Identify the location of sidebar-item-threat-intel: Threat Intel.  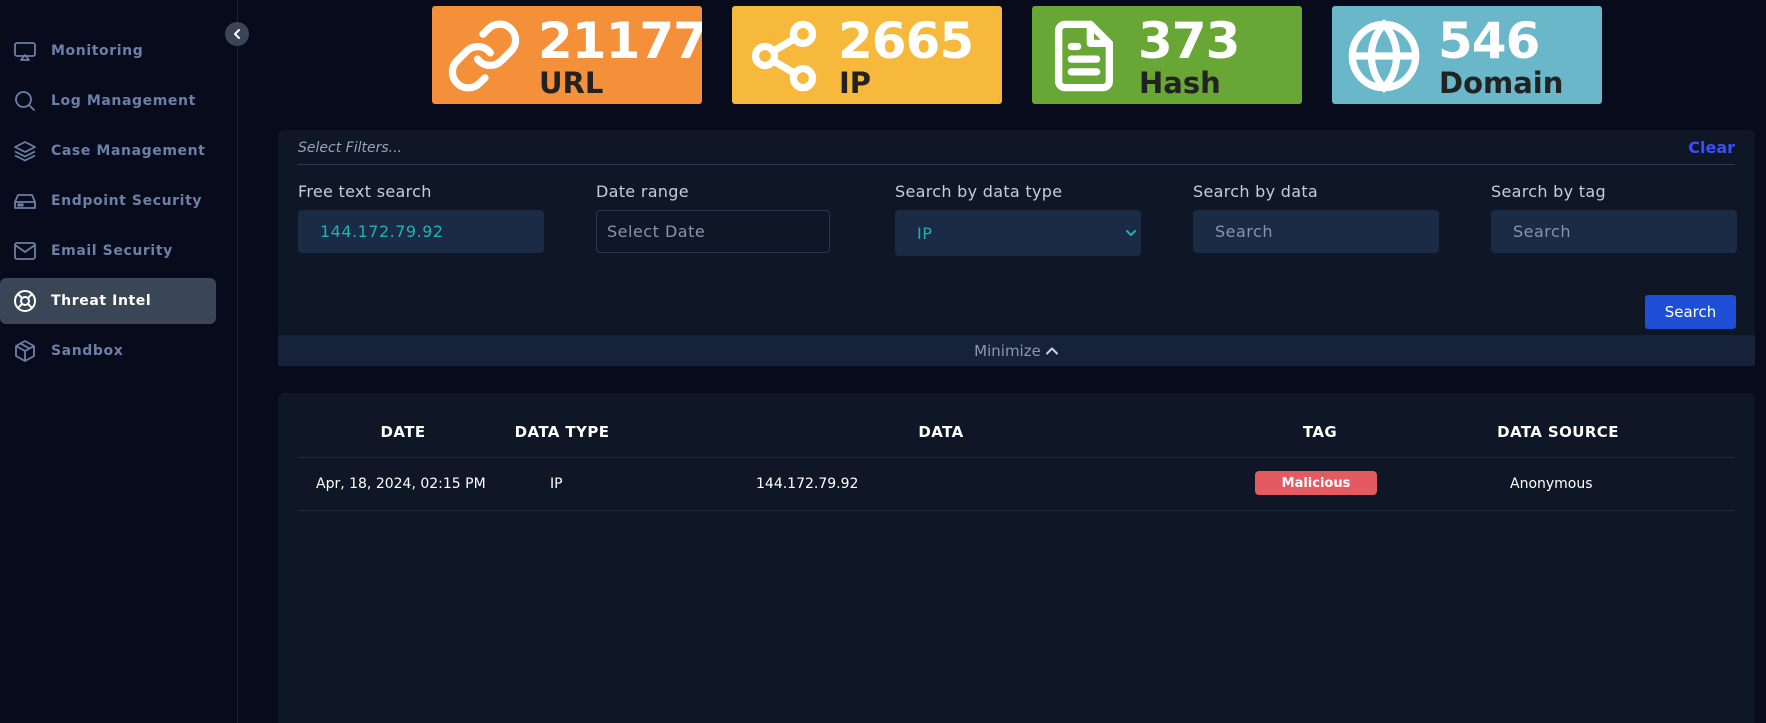
(108, 301).